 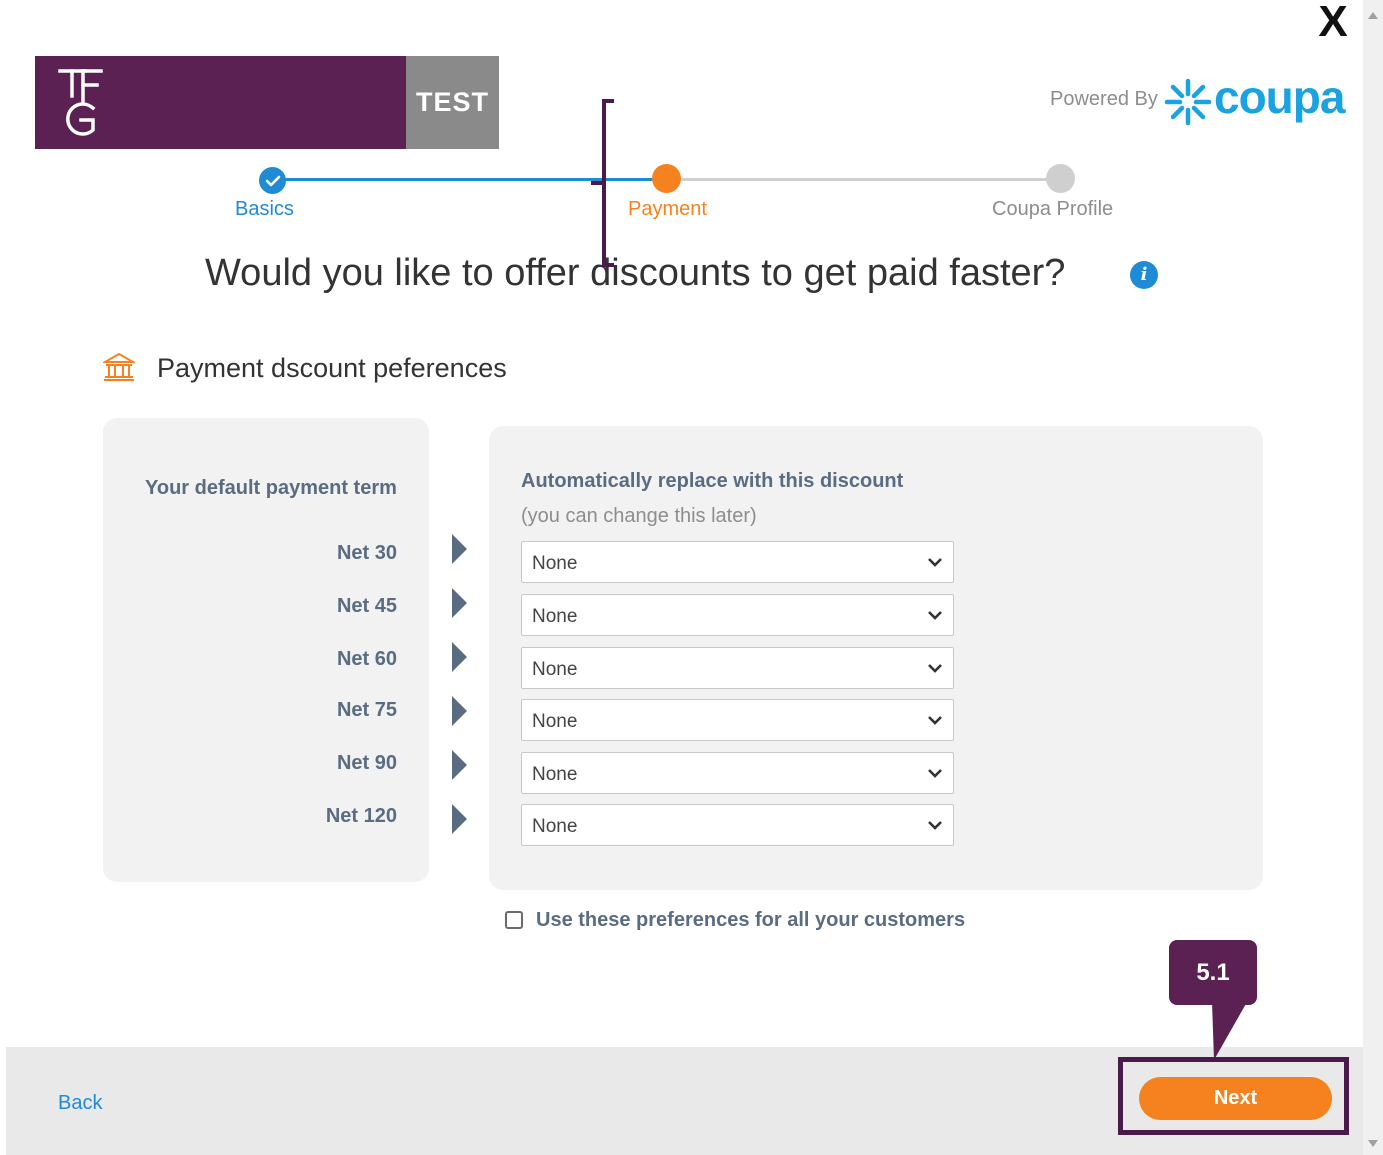 What do you see at coordinates (80, 102) in the screenshot?
I see `tfg-monogram-icon` at bounding box center [80, 102].